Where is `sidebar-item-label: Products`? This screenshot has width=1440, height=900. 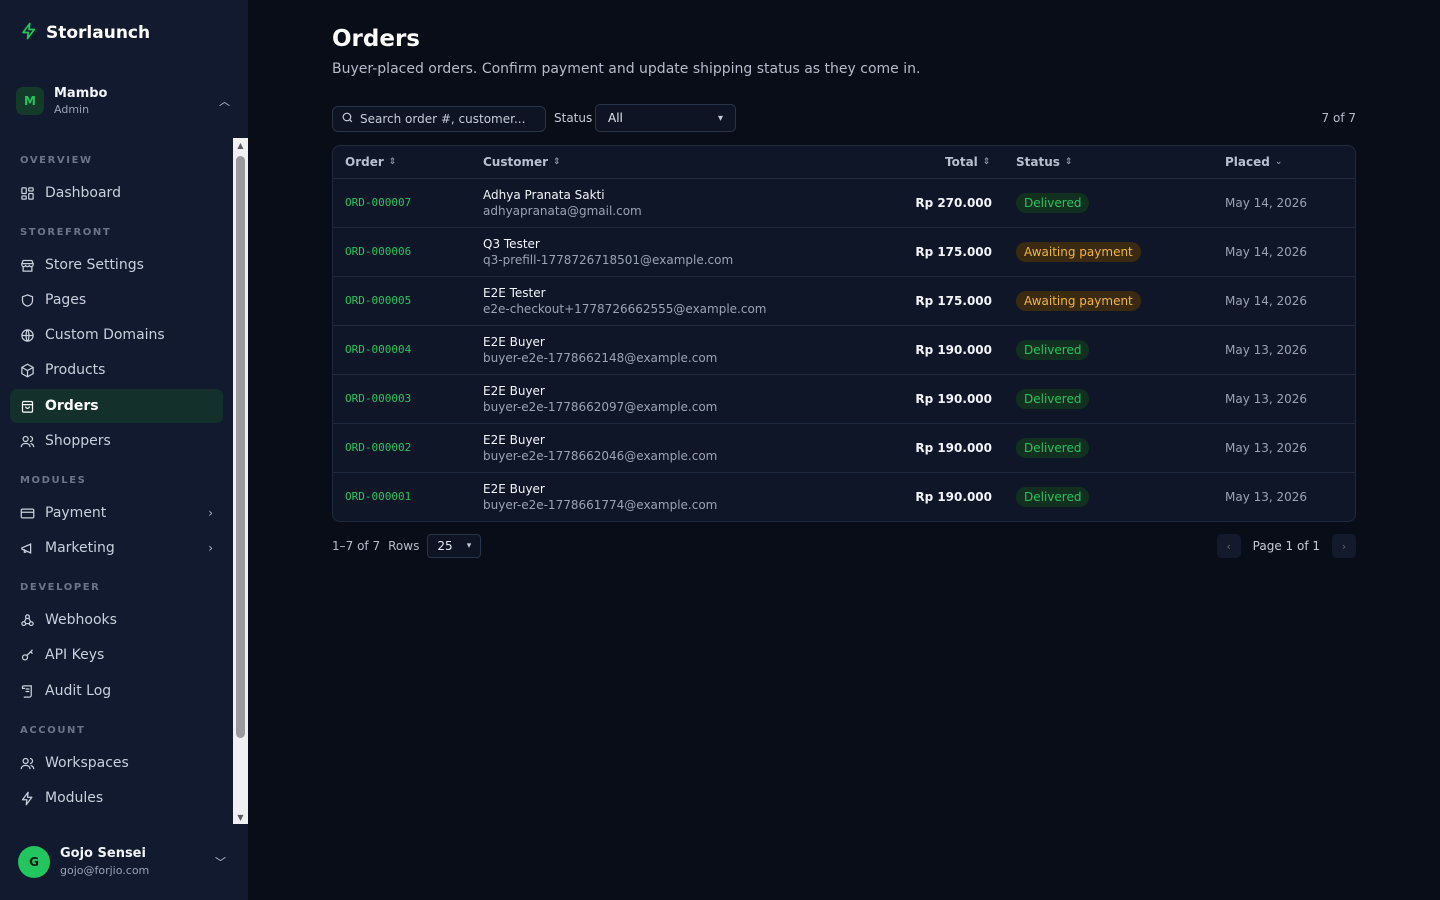
sidebar-item-label: Products is located at coordinates (75, 370).